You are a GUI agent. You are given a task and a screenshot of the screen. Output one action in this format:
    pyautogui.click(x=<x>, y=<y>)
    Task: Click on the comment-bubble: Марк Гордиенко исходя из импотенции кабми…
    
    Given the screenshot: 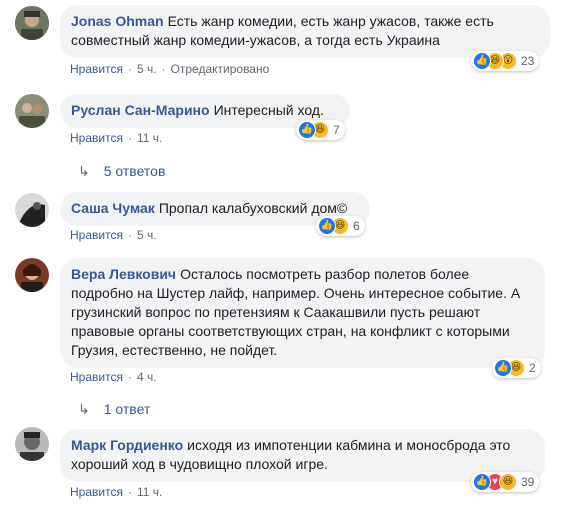 What is the action you would take?
    pyautogui.click(x=302, y=455)
    